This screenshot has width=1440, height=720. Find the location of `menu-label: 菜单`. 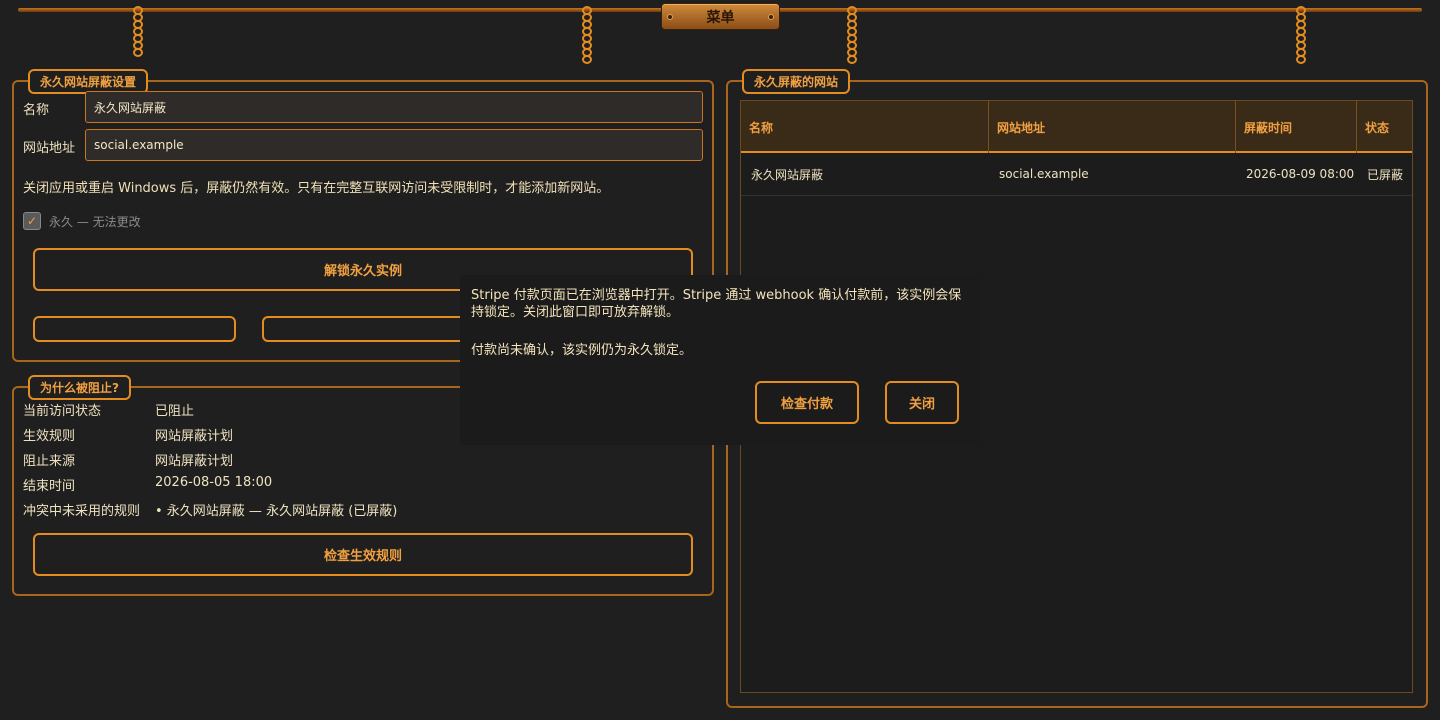

menu-label: 菜单 is located at coordinates (720, 17).